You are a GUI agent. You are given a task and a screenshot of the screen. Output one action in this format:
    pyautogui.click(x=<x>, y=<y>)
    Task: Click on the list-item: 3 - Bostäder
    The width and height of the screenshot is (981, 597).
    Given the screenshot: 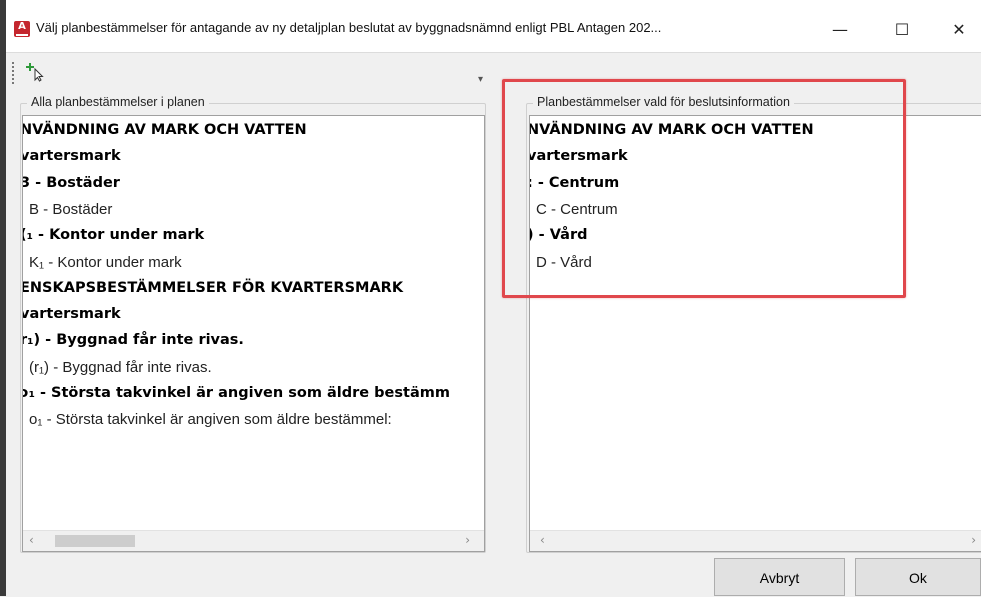 What is the action you would take?
    pyautogui.click(x=71, y=183)
    